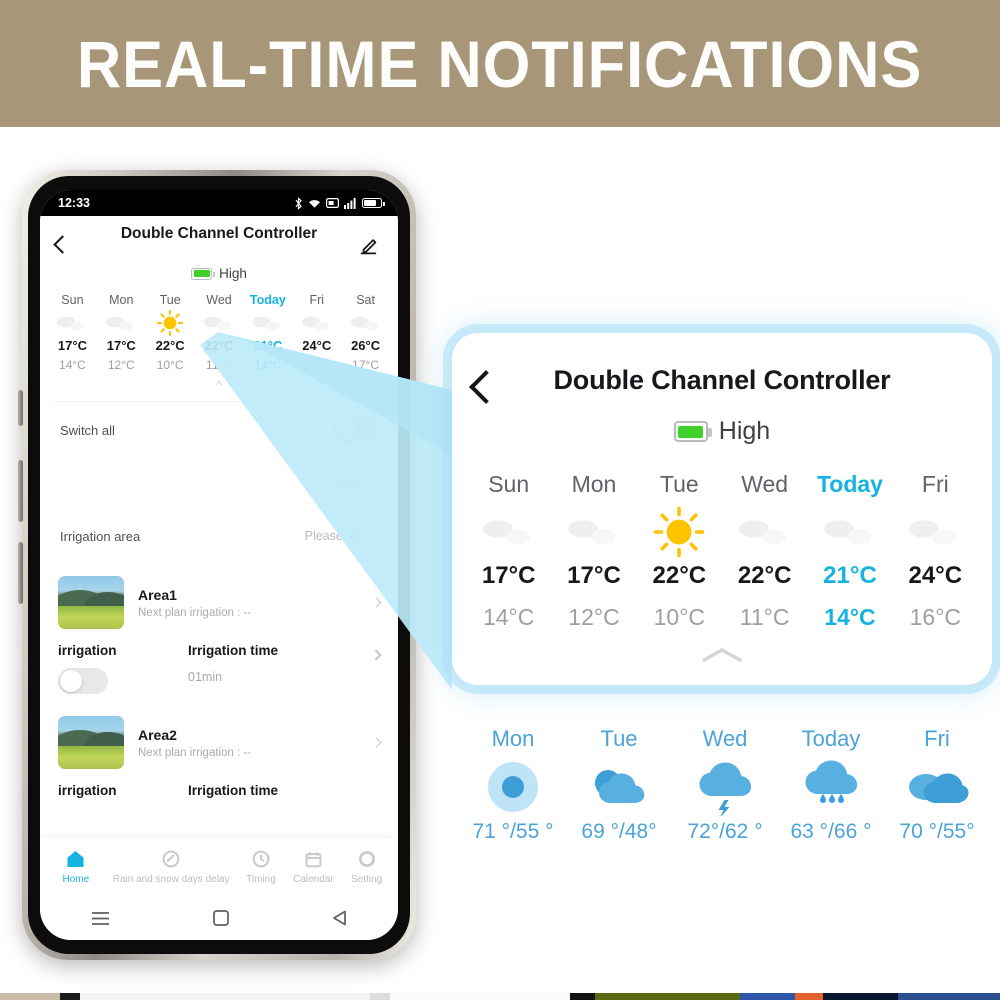 The image size is (1000, 1000). I want to click on weather-lows-row: 14°C 12°C 10°C 11°C 14°C 16°C 17°C, so click(219, 362).